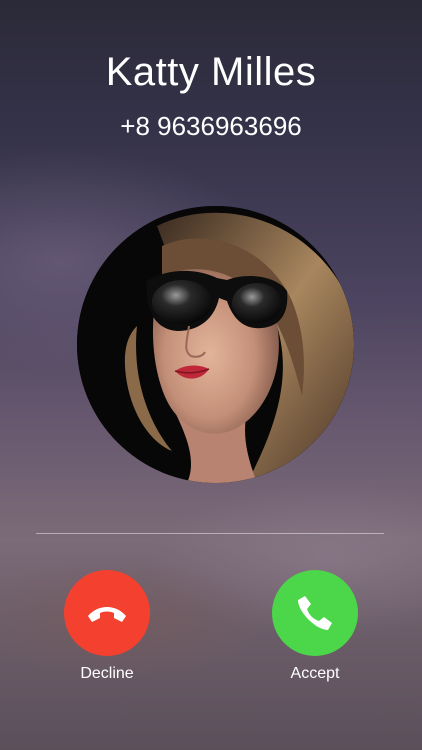  I want to click on caller-number: +8 9636963696, so click(211, 126).